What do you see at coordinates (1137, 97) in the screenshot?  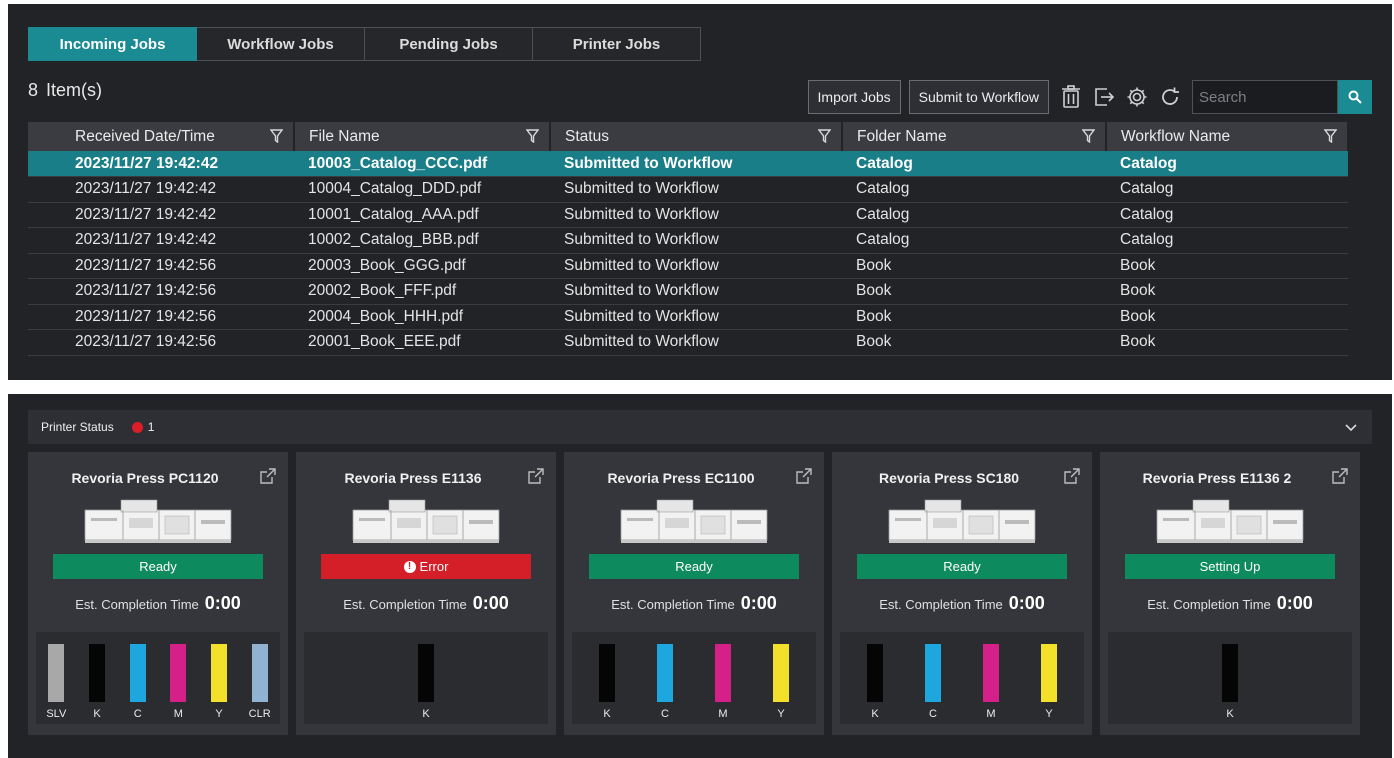 I see `gear-icon` at bounding box center [1137, 97].